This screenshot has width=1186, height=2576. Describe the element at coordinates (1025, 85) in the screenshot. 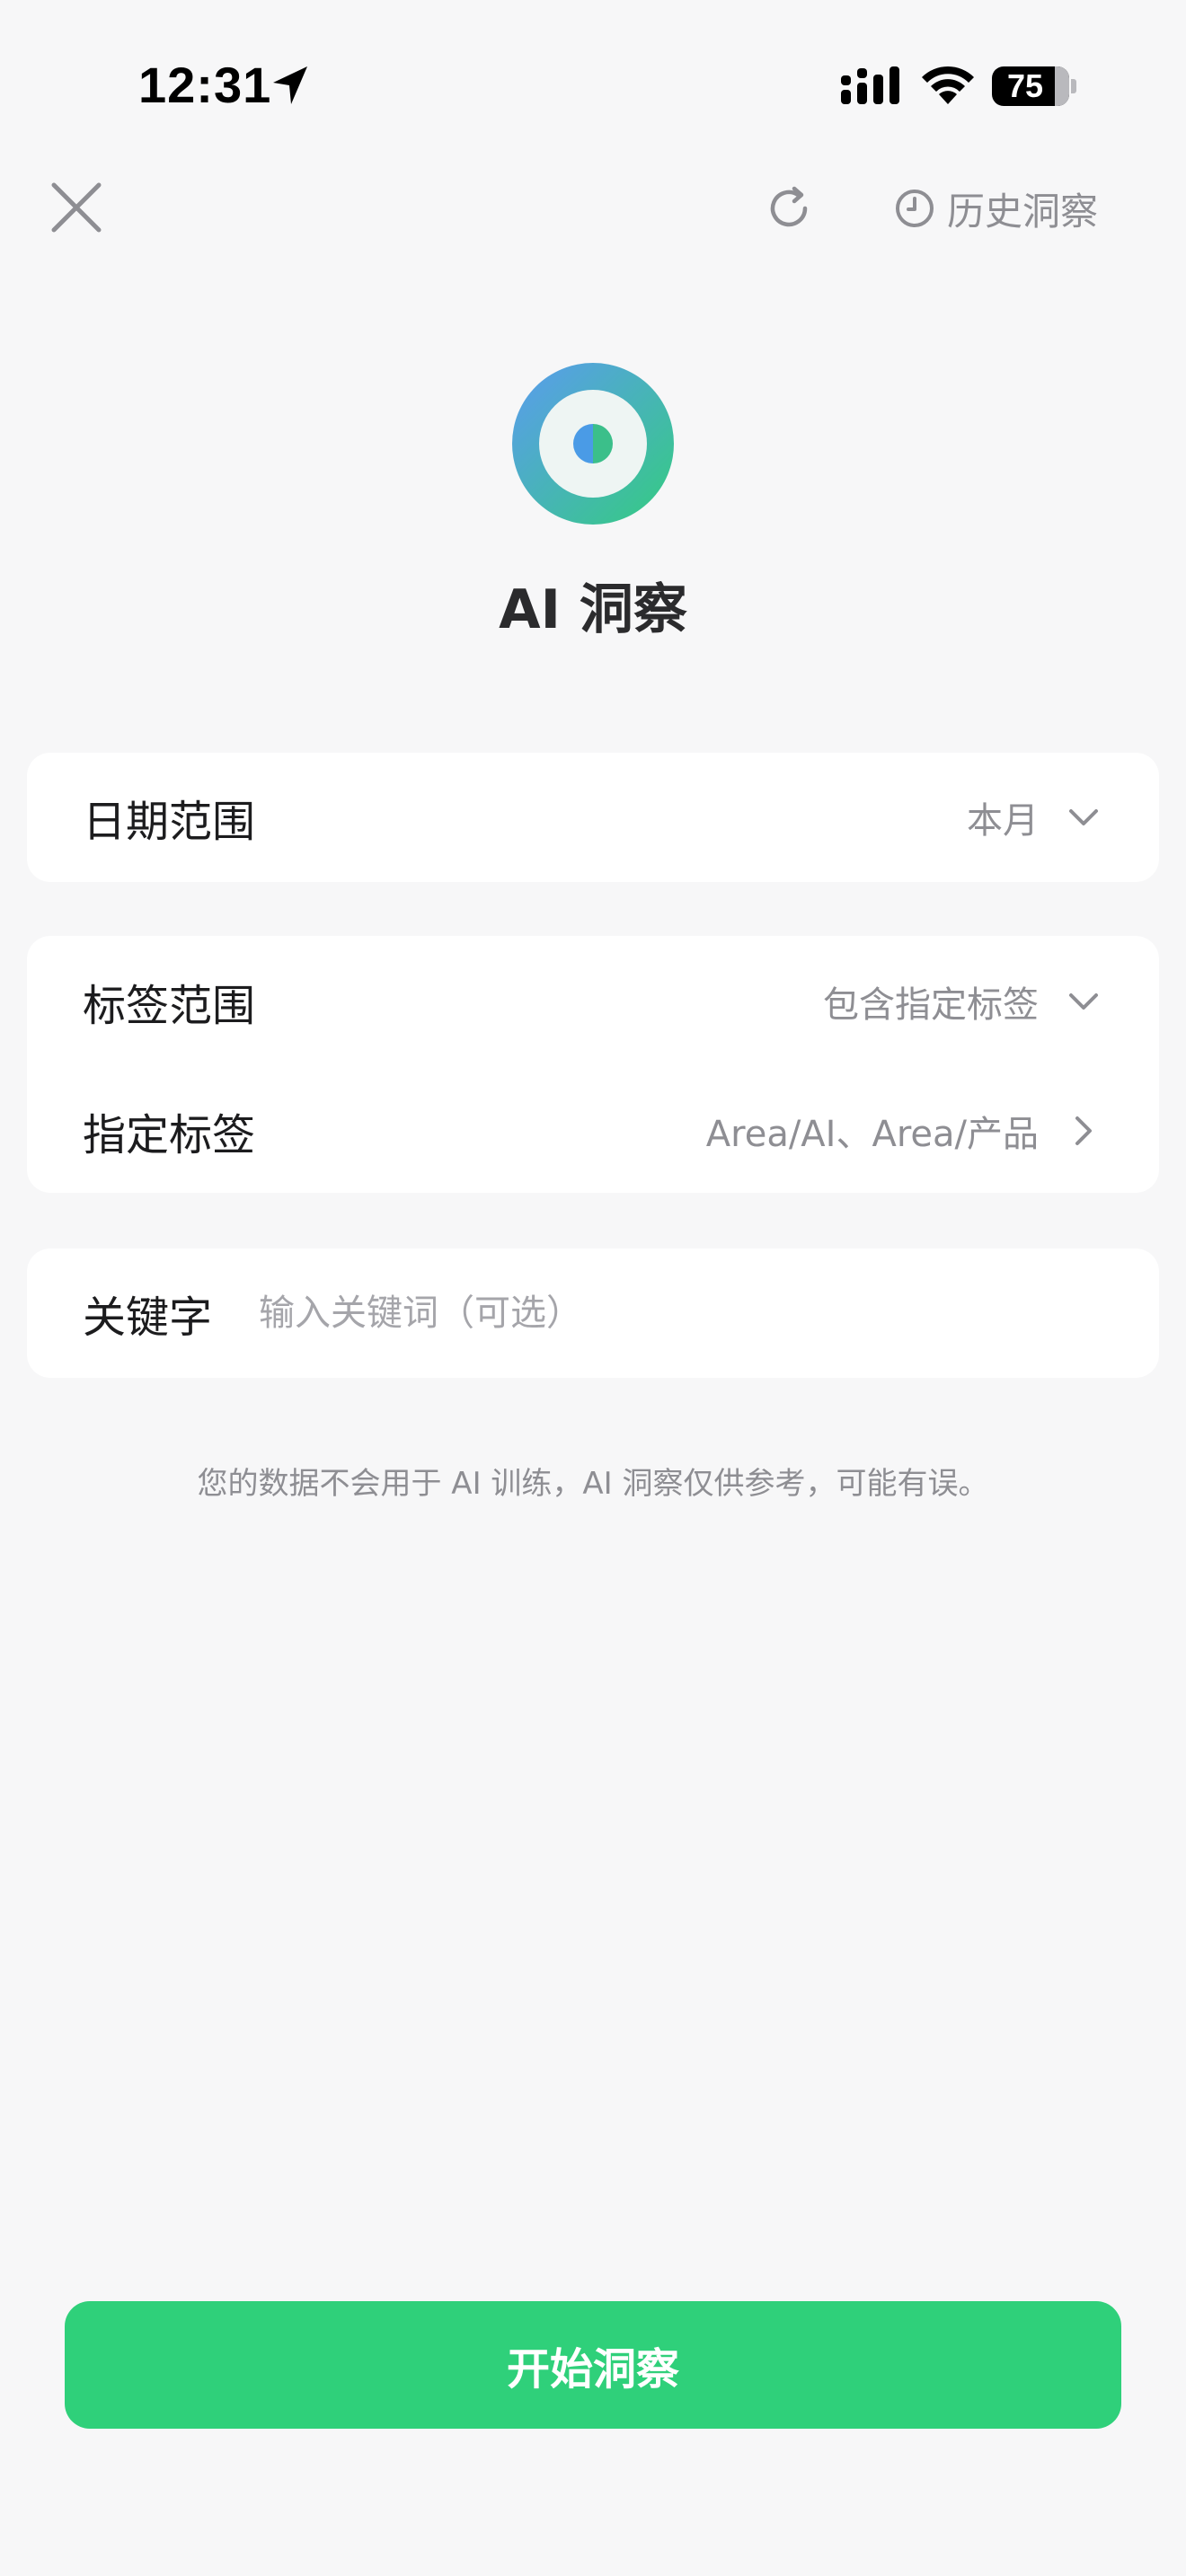

I see `battery-level: 75` at that location.